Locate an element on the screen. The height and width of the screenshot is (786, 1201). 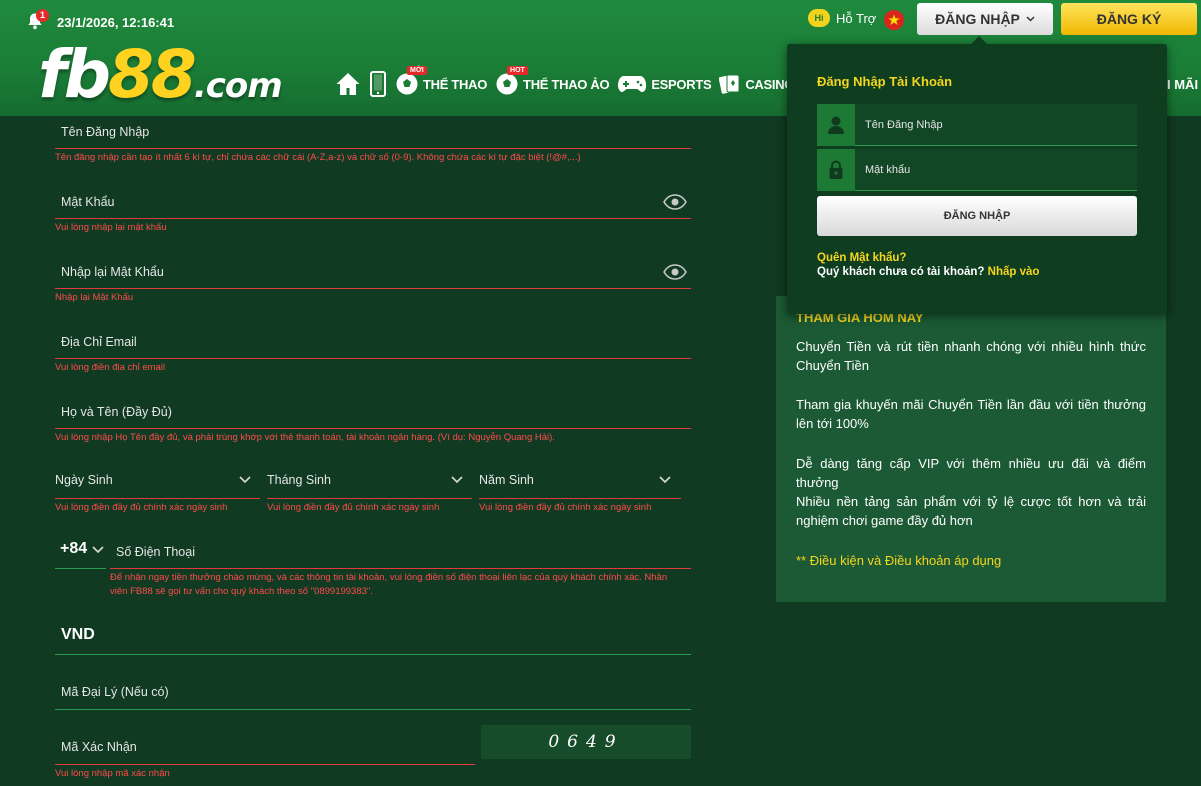
nav-mobile is located at coordinates (378, 84).